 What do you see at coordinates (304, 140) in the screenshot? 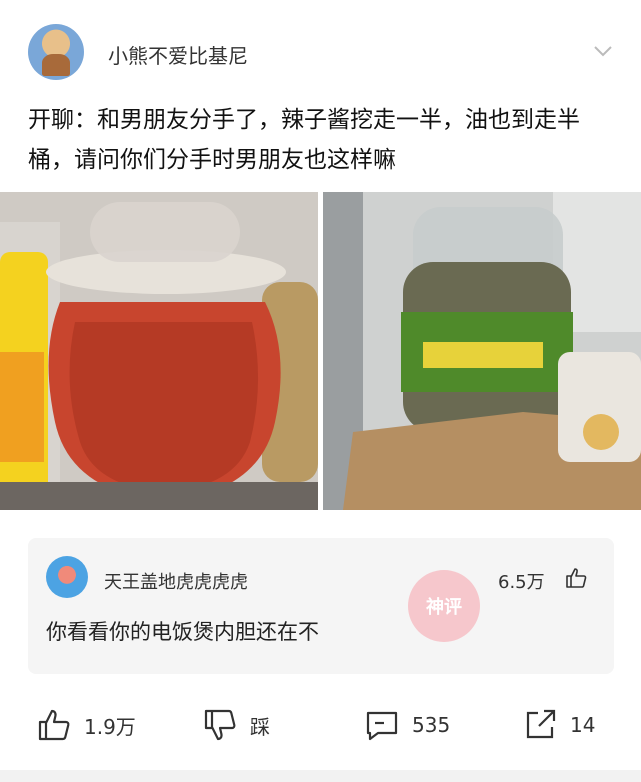
I see `post-text: 开聊：和男朋友分手了，辣子酱挖走一半，油也到走半桶，请问你们分手时男朋友也这样嘛` at bounding box center [304, 140].